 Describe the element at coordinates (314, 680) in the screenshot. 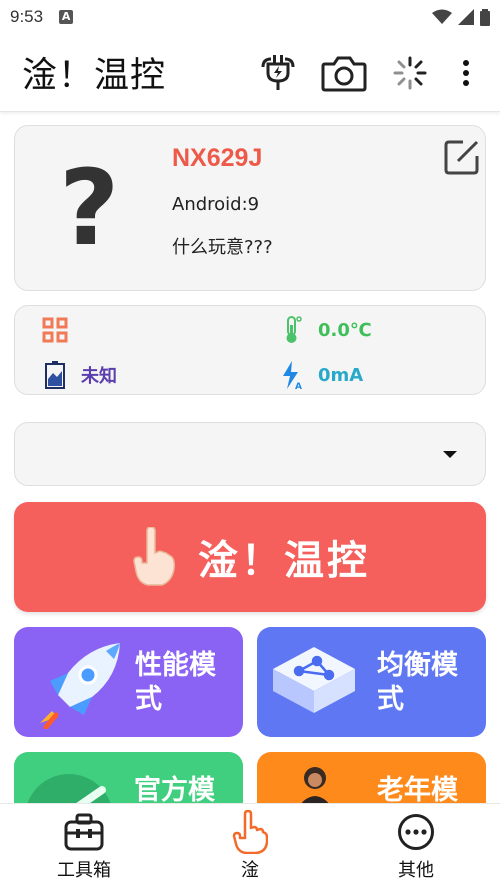

I see `balance-cube-icon` at that location.